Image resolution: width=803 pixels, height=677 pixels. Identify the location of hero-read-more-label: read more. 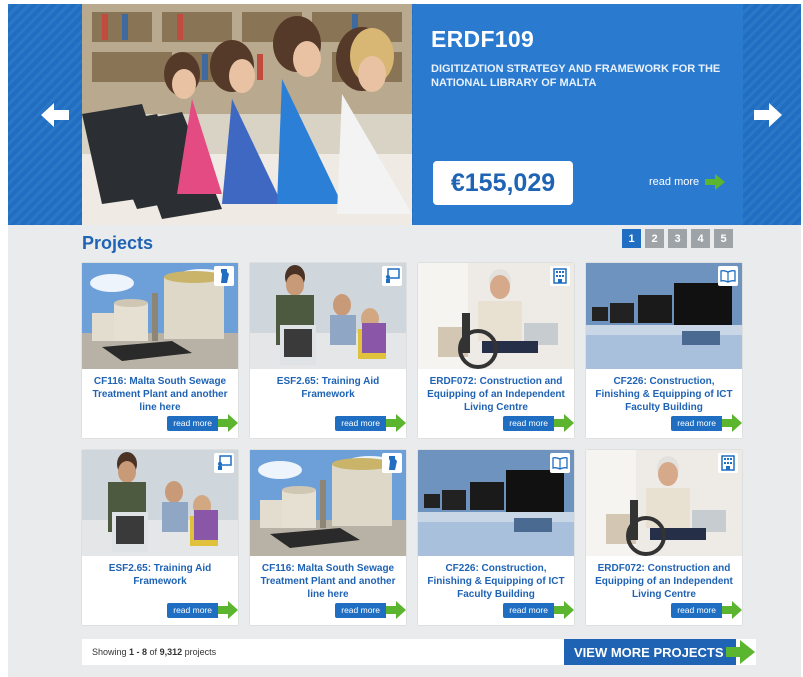
(674, 182).